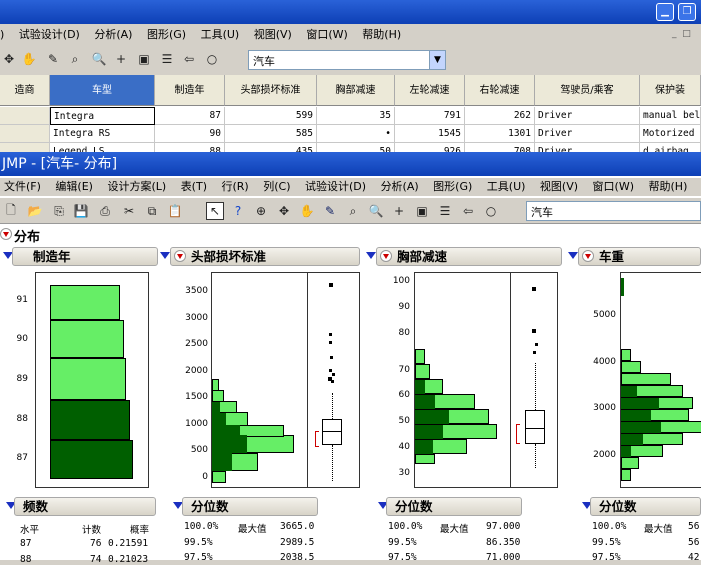 Image resolution: width=701 pixels, height=565 pixels. I want to click on cell-chest: 35, so click(356, 116).